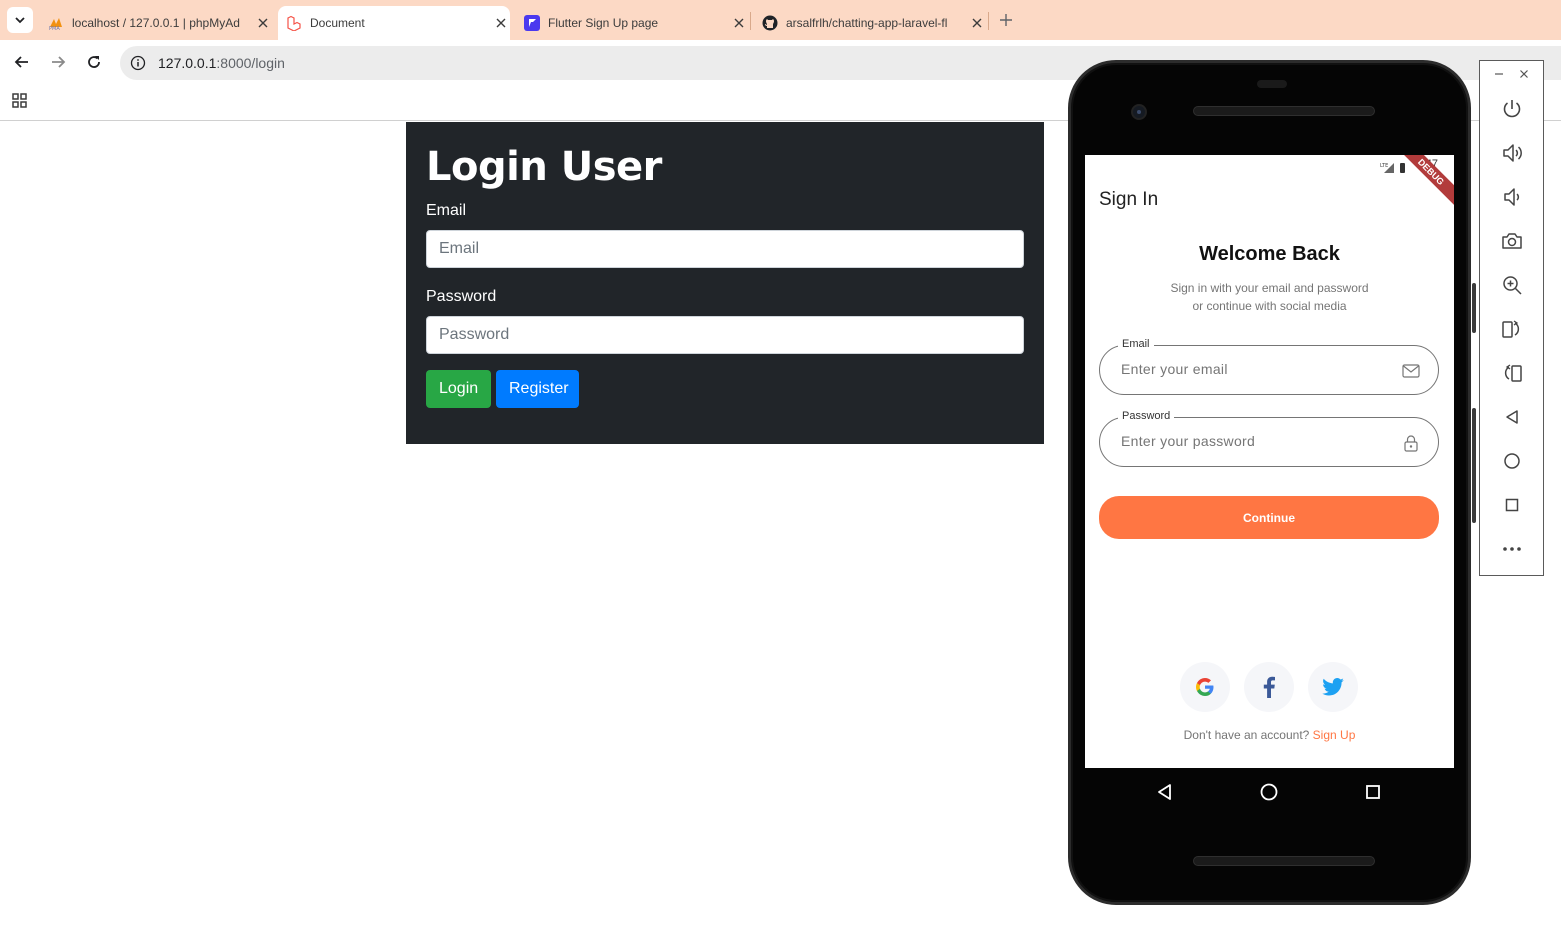  What do you see at coordinates (1269, 182) in the screenshot?
I see `status-bar: LTE 6:47 DEBUG` at bounding box center [1269, 182].